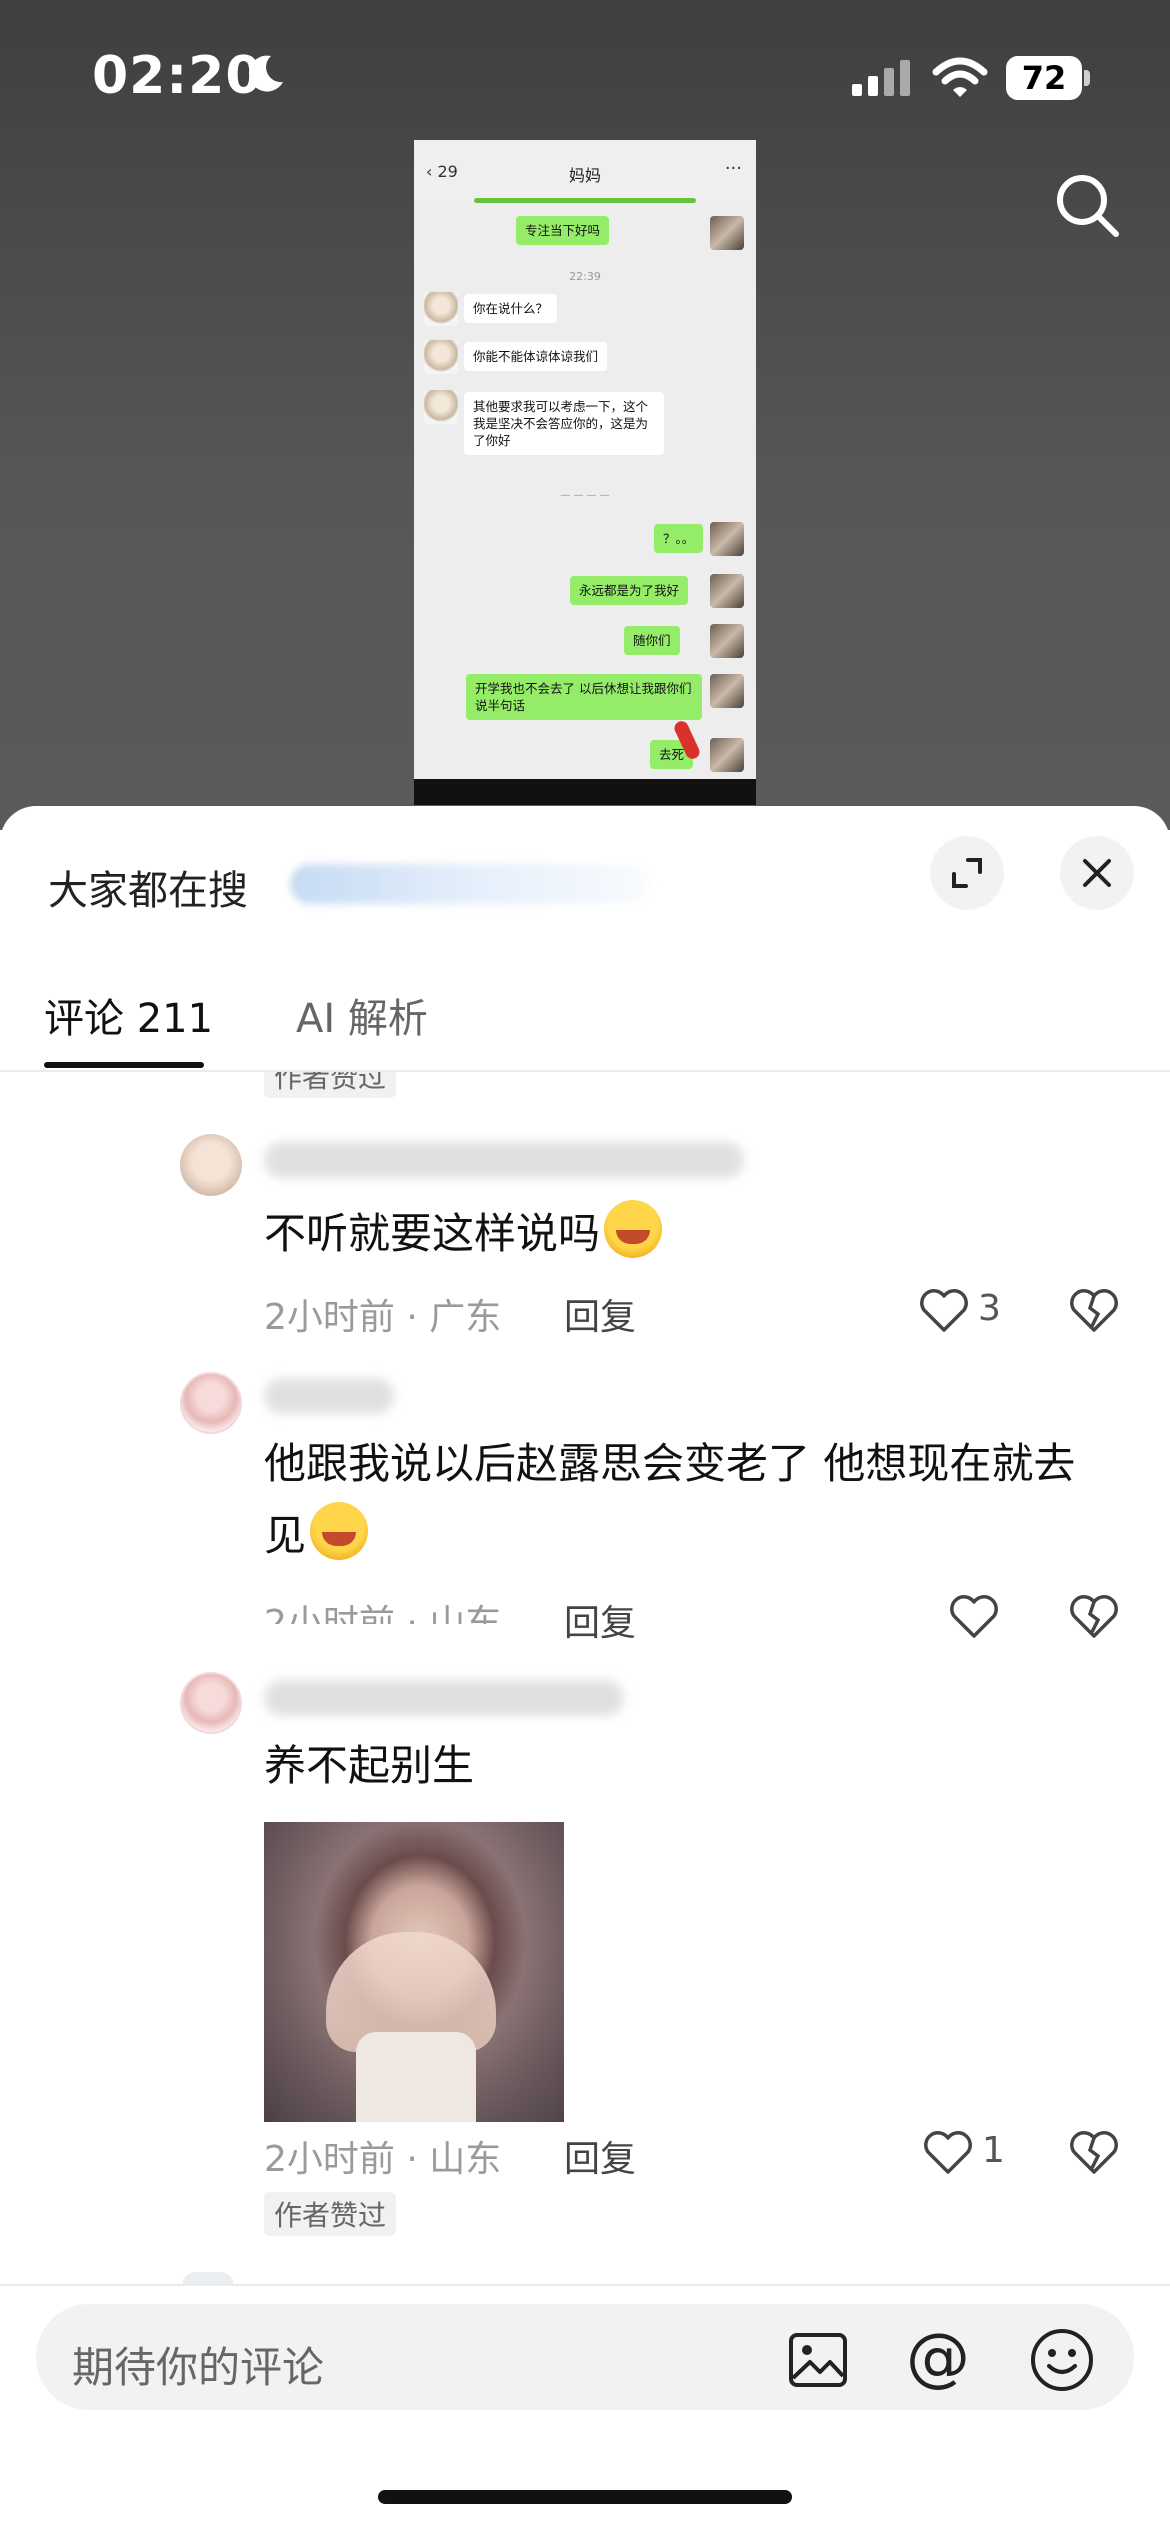 This screenshot has width=1170, height=2532. Describe the element at coordinates (414, 1972) in the screenshot. I see `comment-image` at that location.